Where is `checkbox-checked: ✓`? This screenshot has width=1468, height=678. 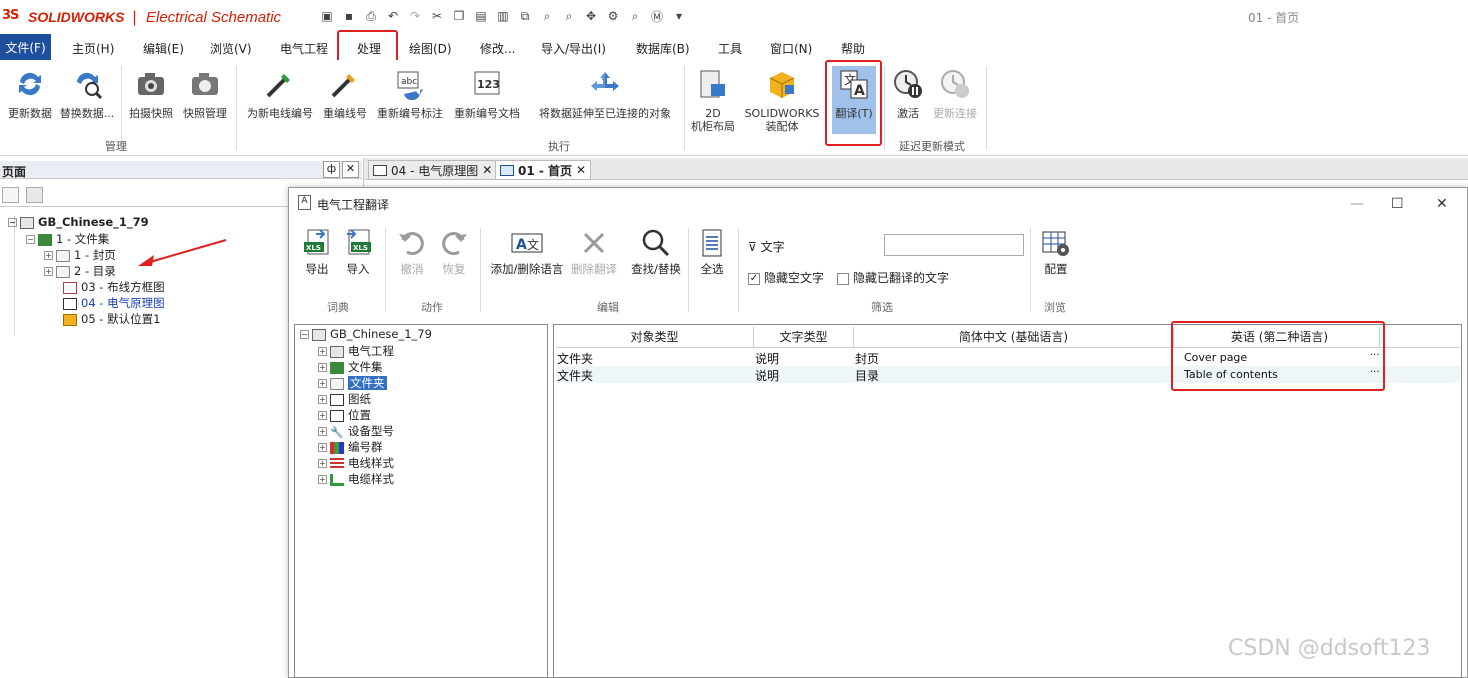
checkbox-checked: ✓ is located at coordinates (754, 278).